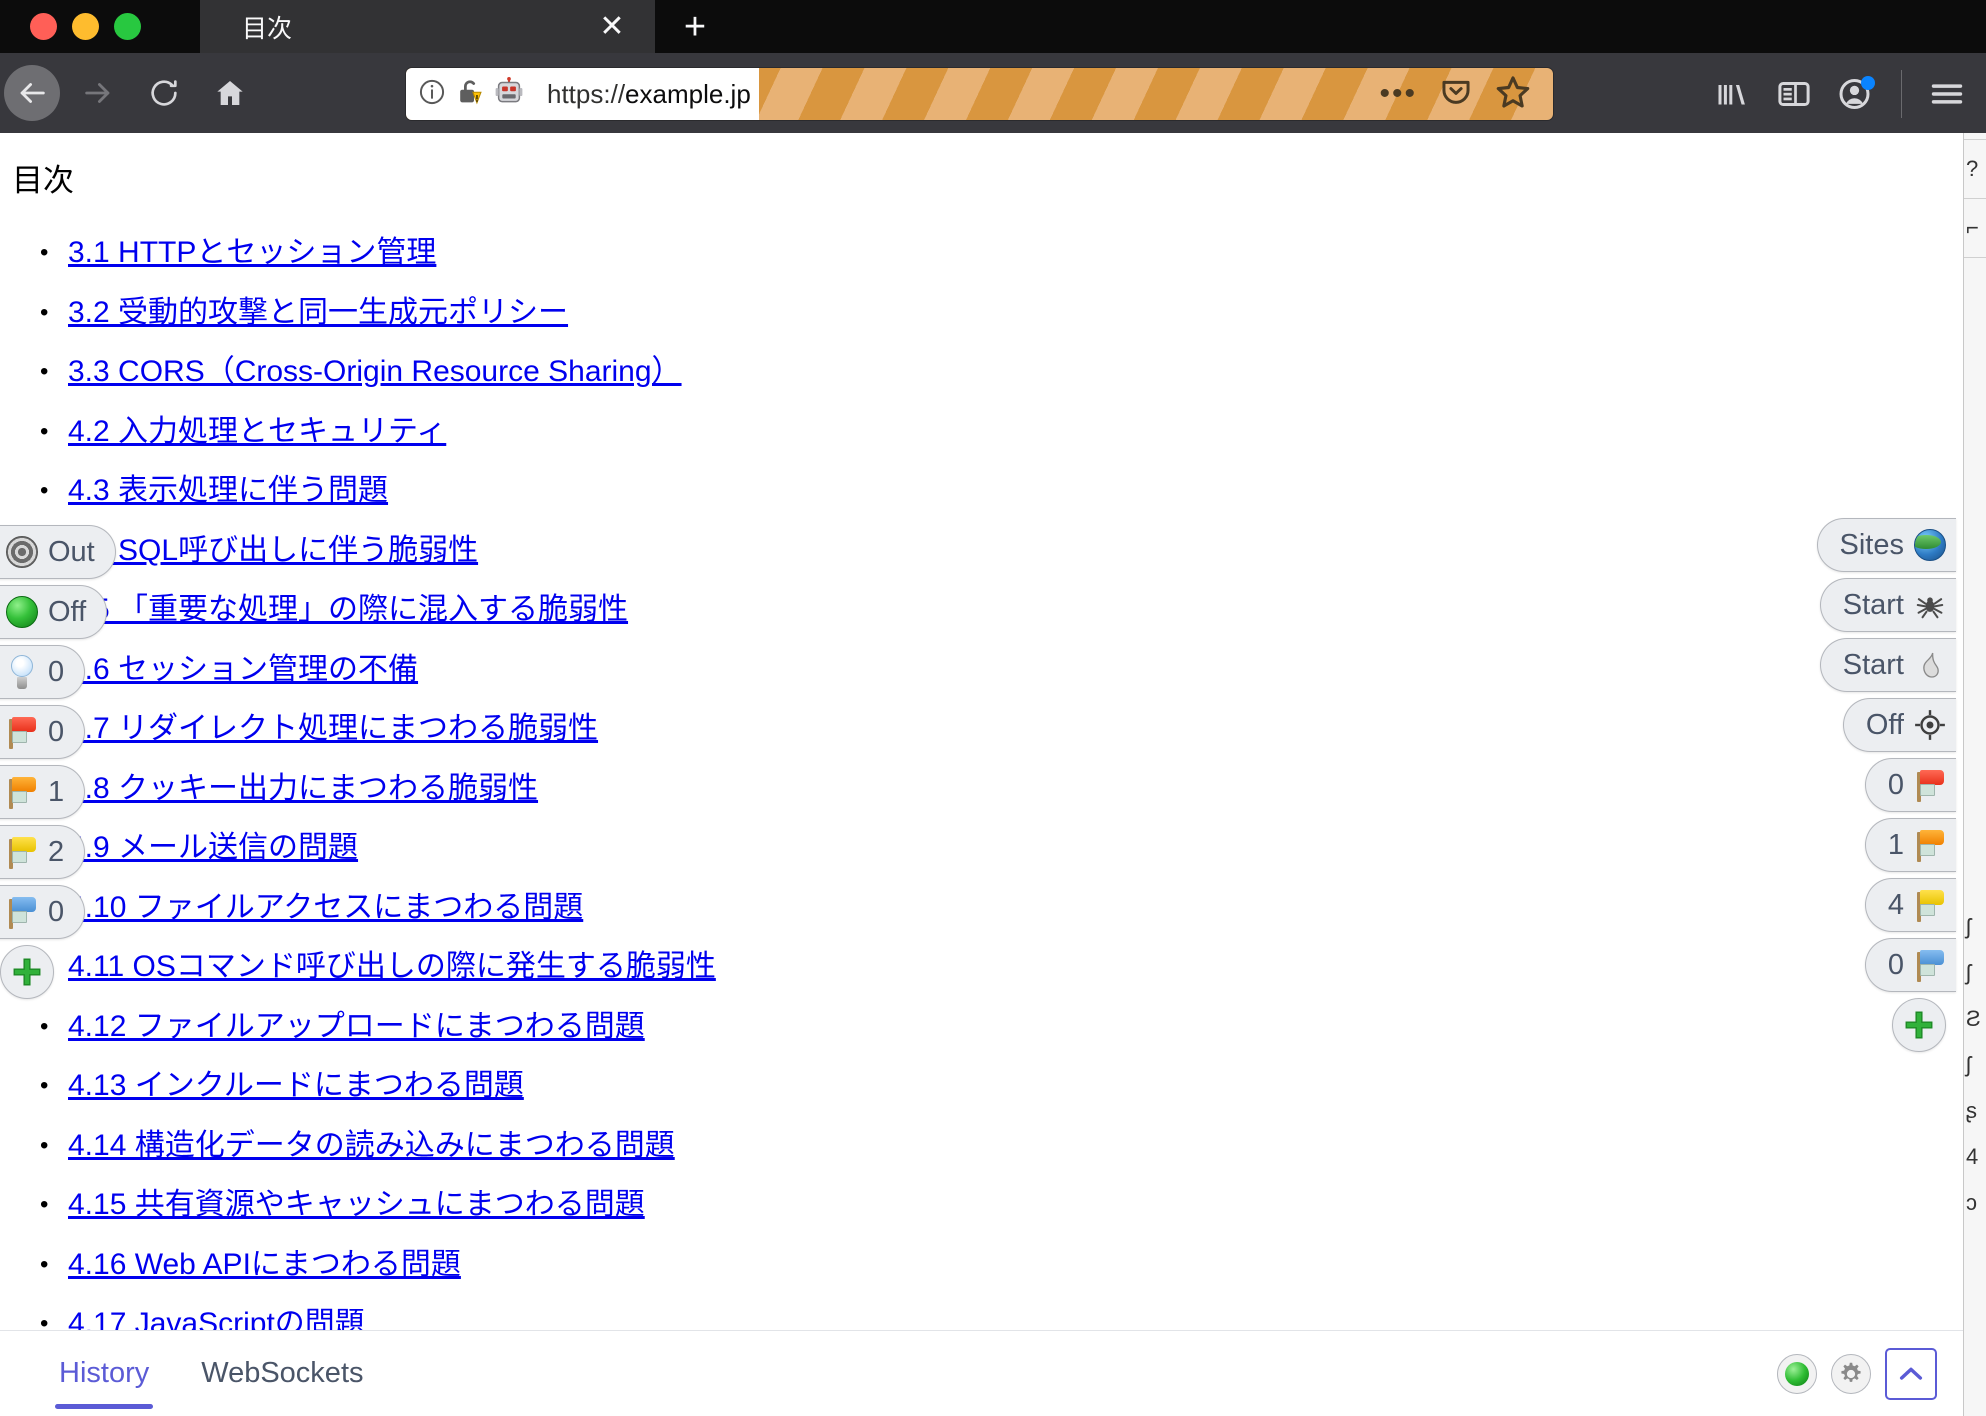 The image size is (1986, 1416). What do you see at coordinates (612, 26) in the screenshot?
I see `close-icon: ✕` at bounding box center [612, 26].